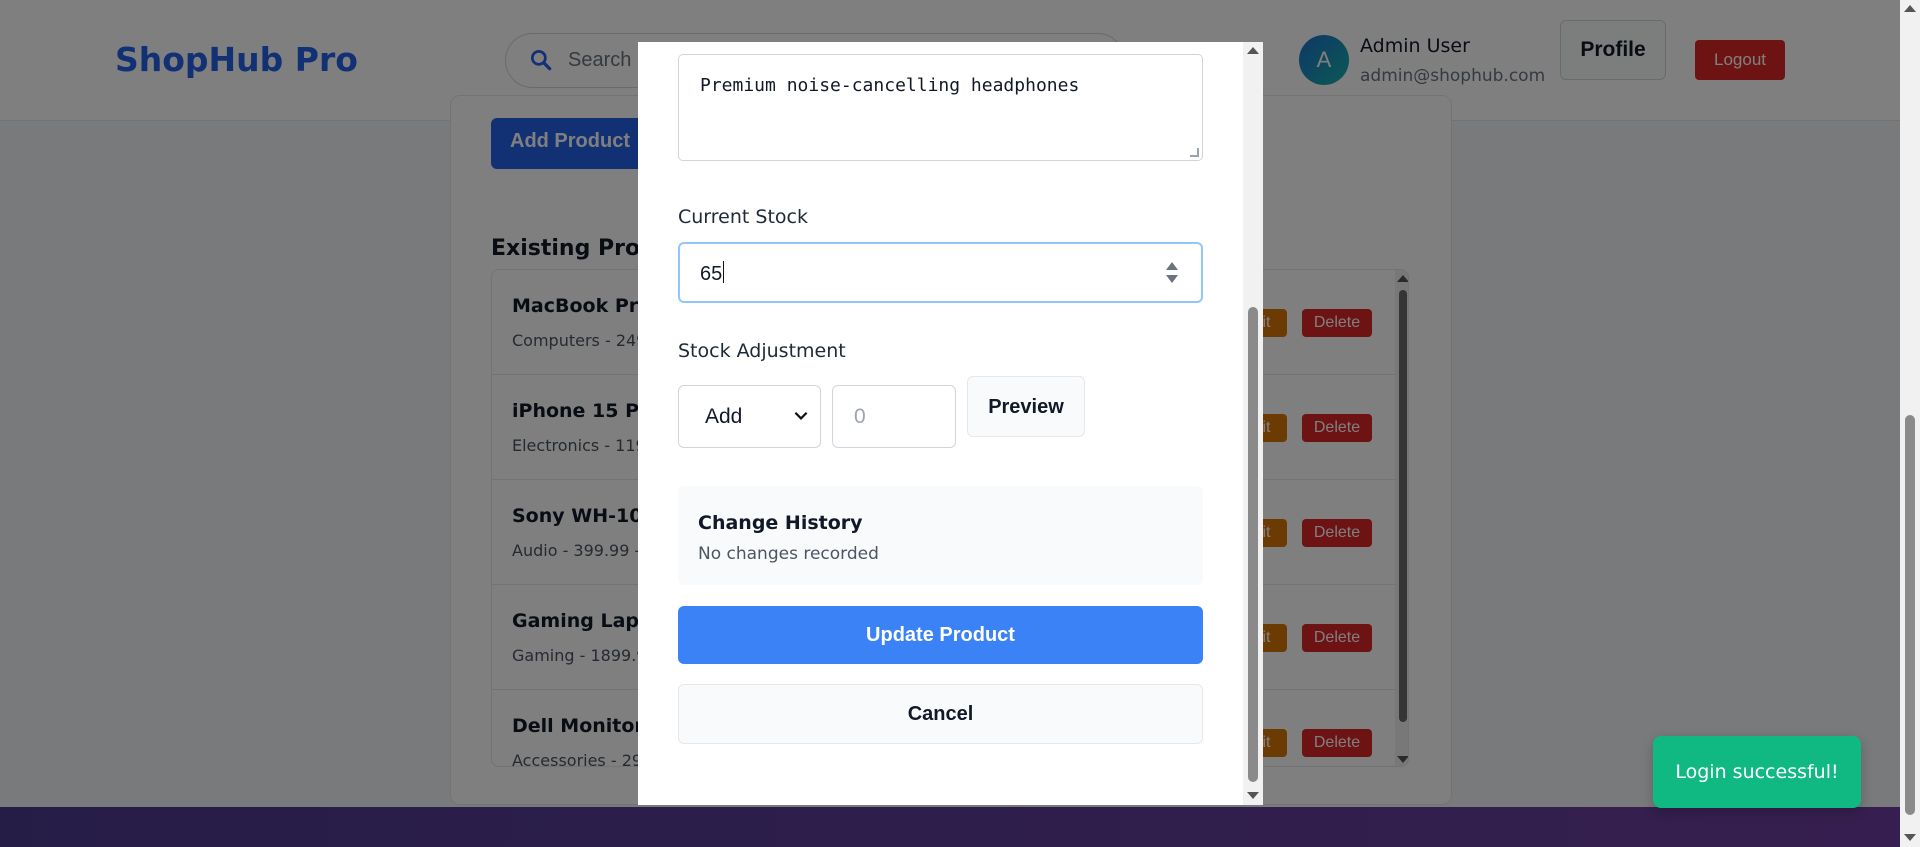  I want to click on current-stock-label: Current Stock, so click(743, 217).